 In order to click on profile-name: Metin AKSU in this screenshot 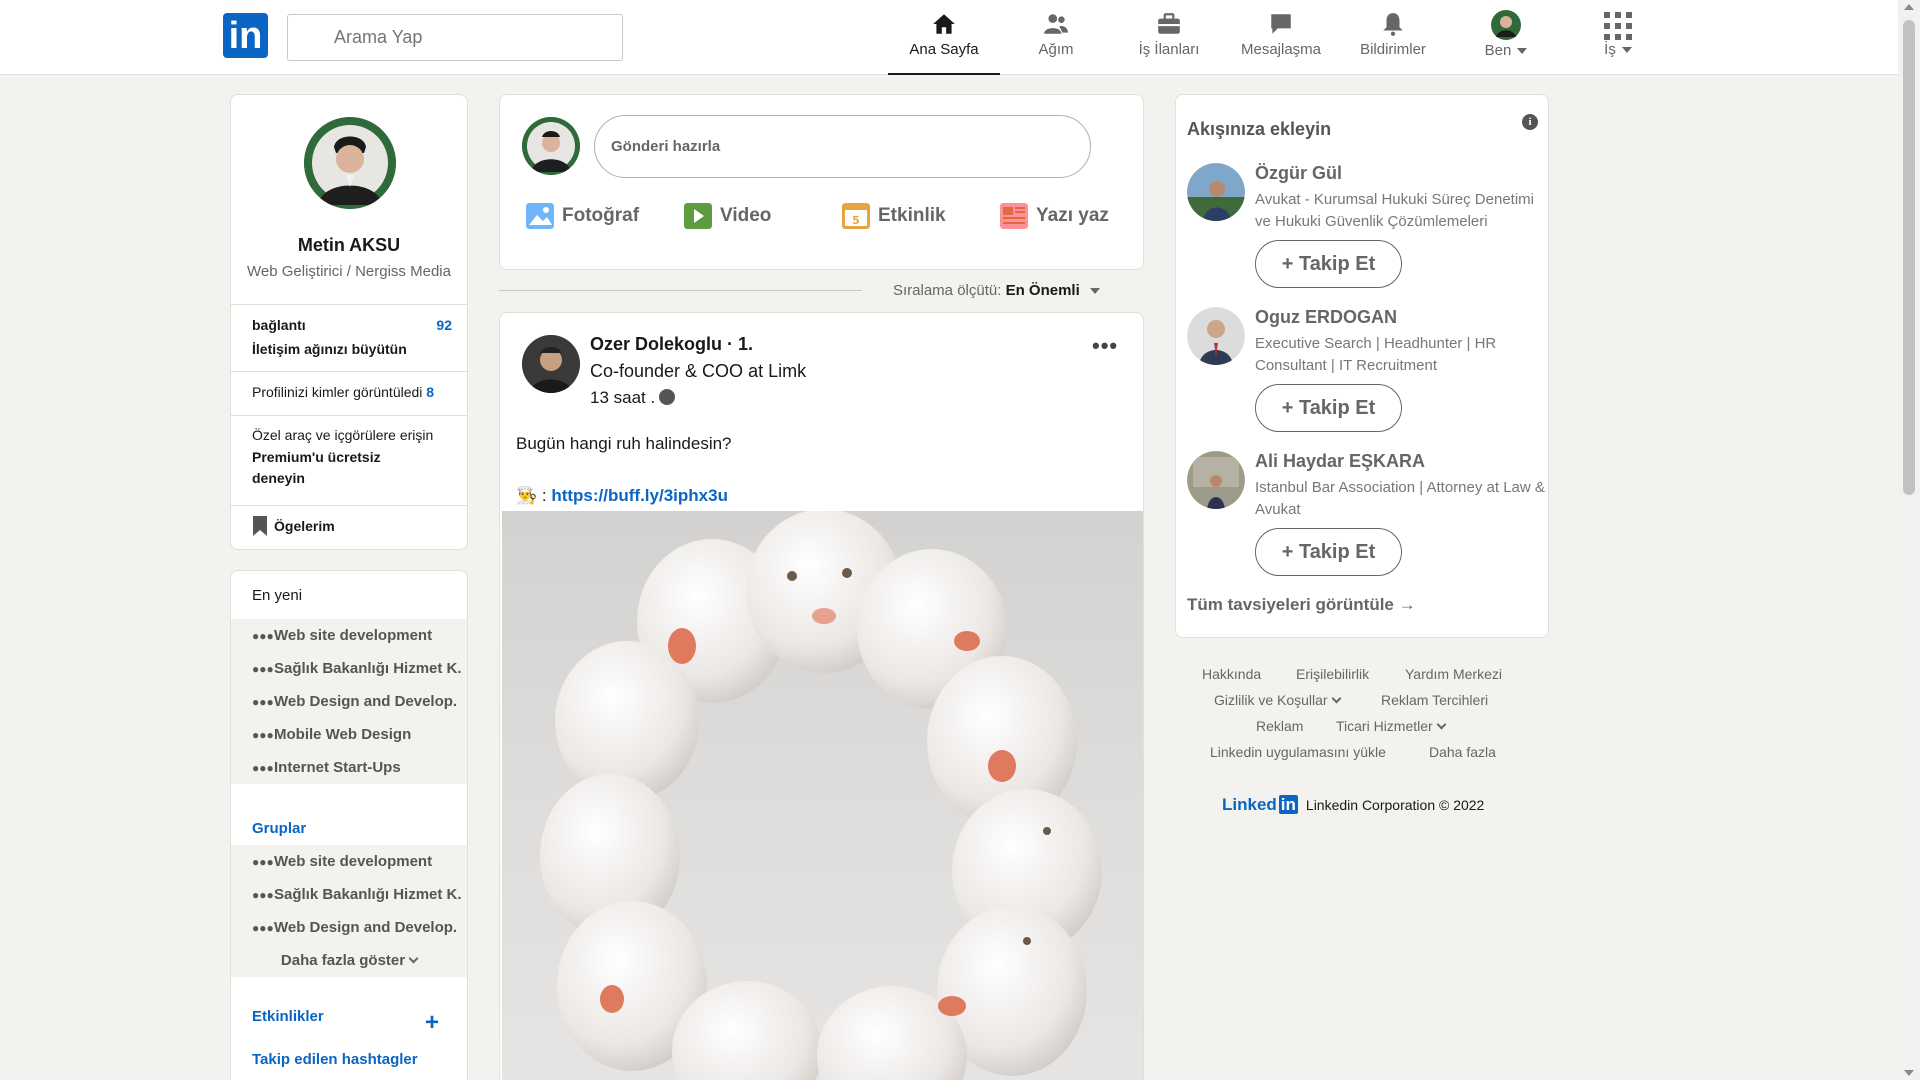, I will do `click(349, 245)`.